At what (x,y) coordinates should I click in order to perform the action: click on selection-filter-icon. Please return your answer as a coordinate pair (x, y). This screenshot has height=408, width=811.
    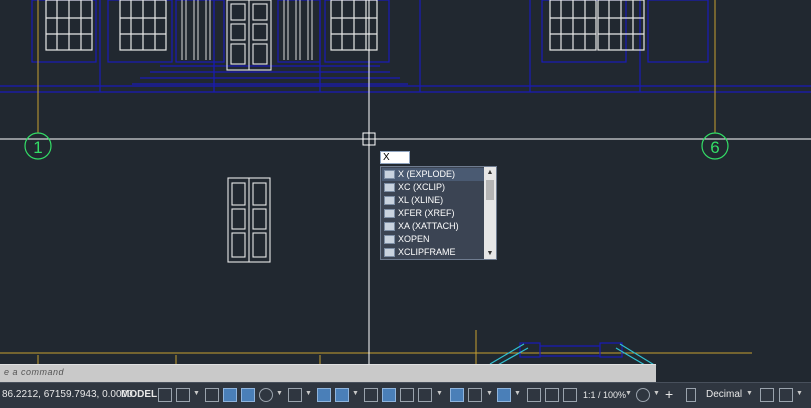
    Looking at the image, I should click on (475, 395).